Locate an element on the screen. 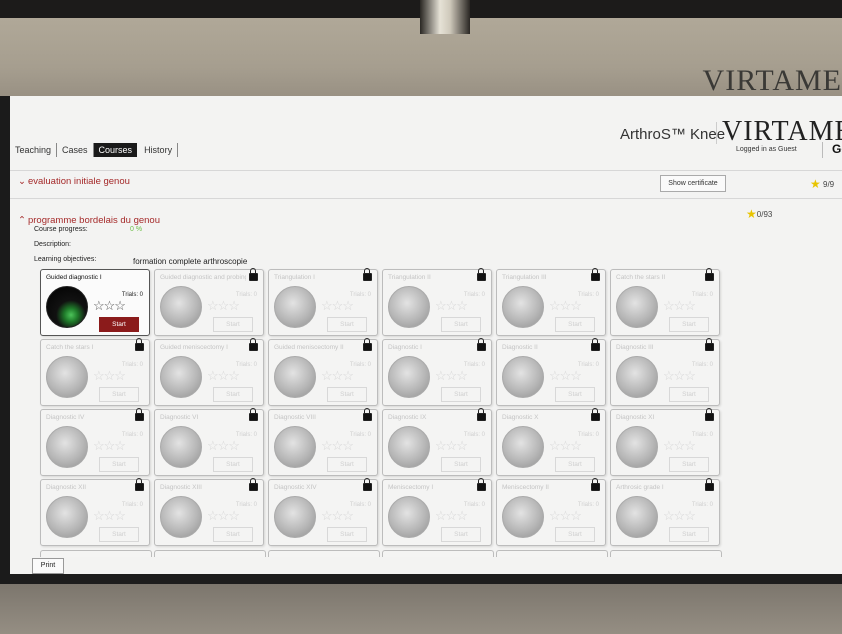 The image size is (842, 634). course-card-title: Diagnostic X is located at coordinates (520, 417).